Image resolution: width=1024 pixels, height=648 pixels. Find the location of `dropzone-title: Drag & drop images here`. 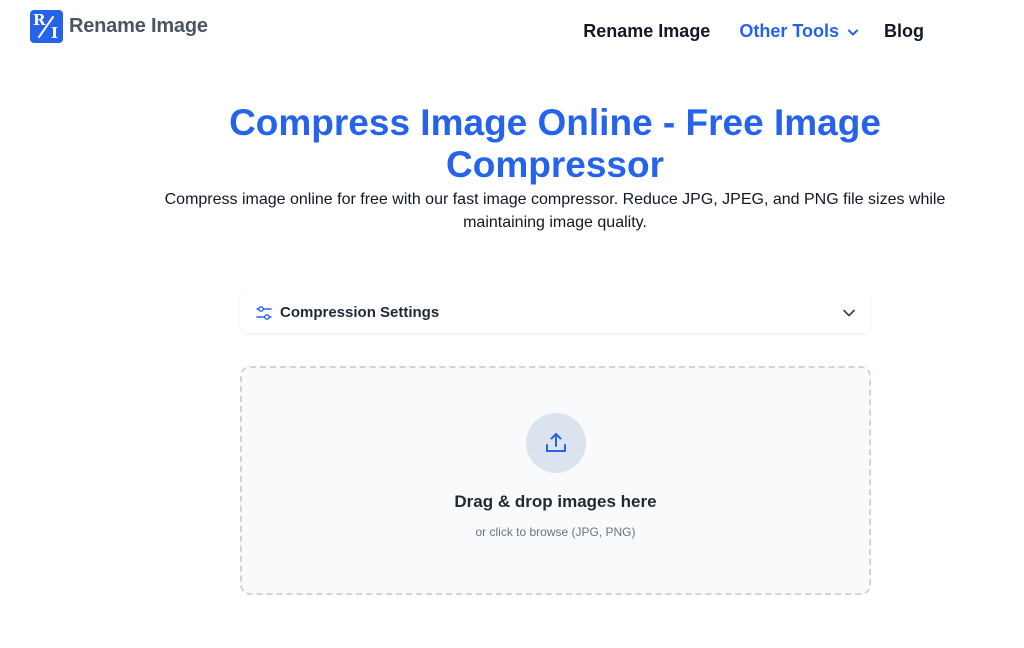

dropzone-title: Drag & drop images here is located at coordinates (555, 501).